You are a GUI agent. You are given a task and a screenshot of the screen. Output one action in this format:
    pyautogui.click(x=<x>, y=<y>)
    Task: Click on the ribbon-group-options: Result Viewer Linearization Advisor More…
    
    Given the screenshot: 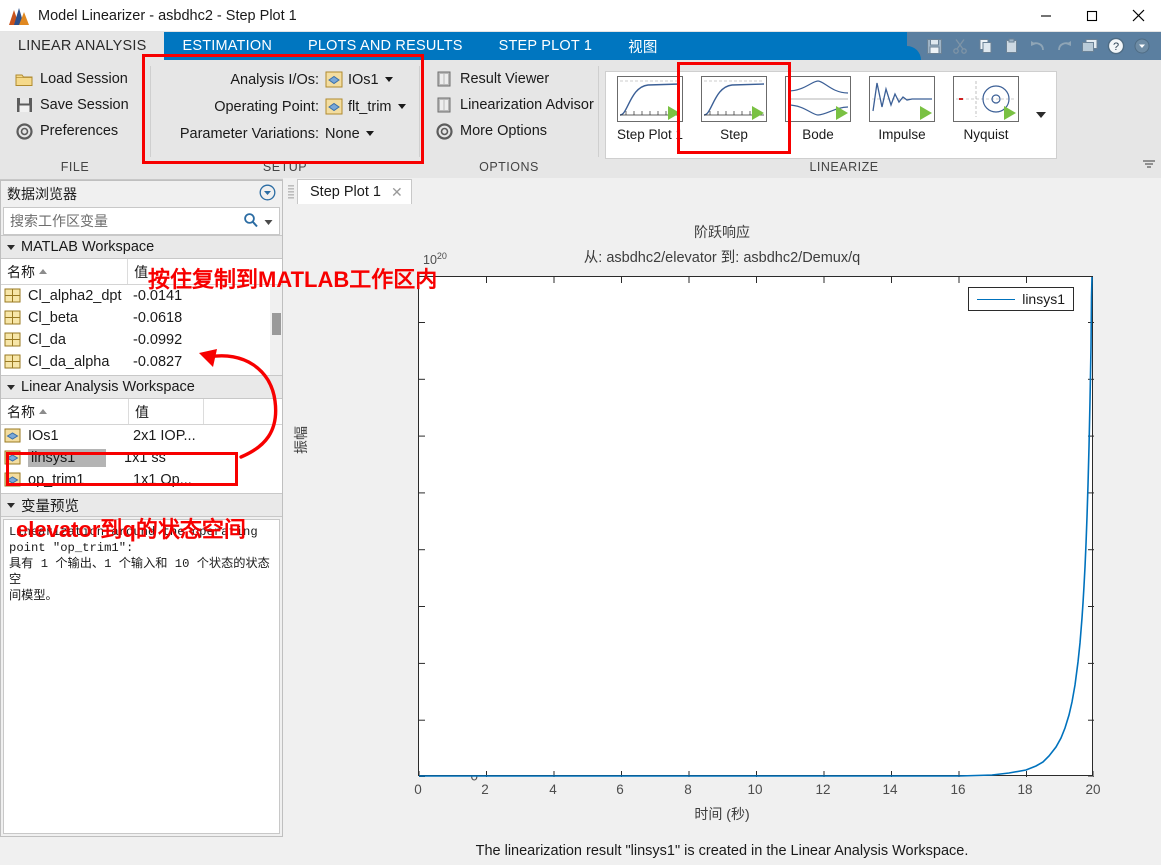 What is the action you would take?
    pyautogui.click(x=509, y=120)
    